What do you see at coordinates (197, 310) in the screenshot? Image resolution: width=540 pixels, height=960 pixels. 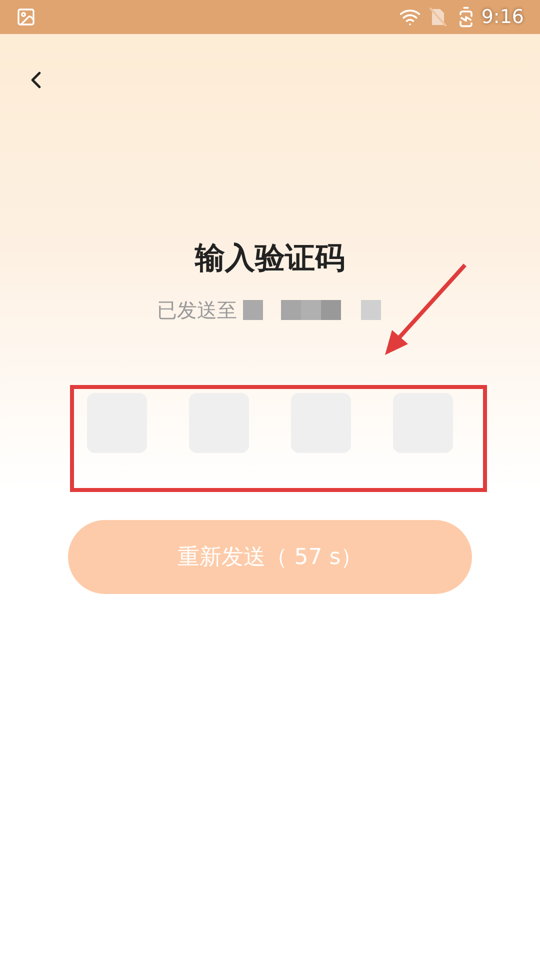 I see `subtitle: 已发送至` at bounding box center [197, 310].